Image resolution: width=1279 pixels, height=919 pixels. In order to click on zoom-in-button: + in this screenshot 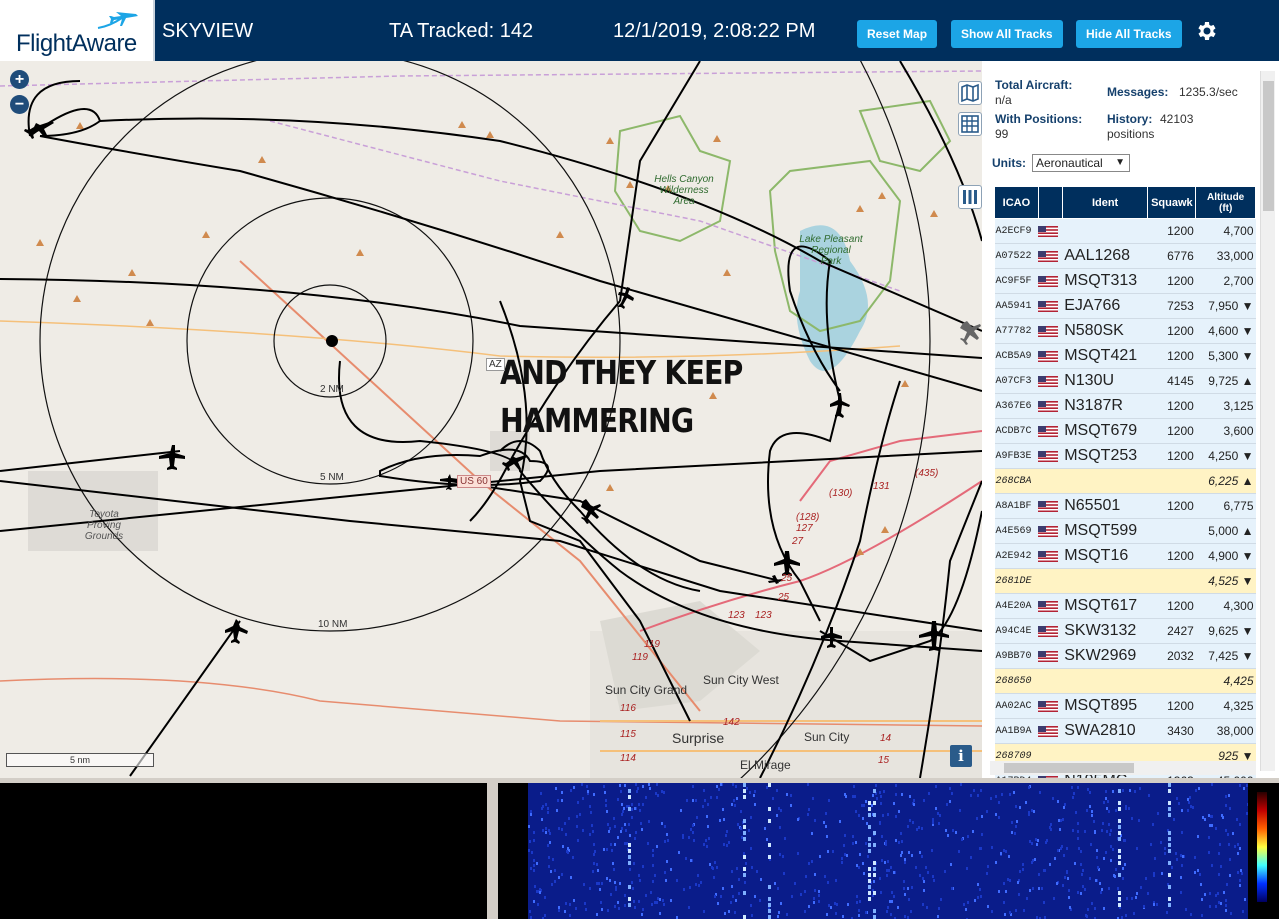, I will do `click(19, 79)`.